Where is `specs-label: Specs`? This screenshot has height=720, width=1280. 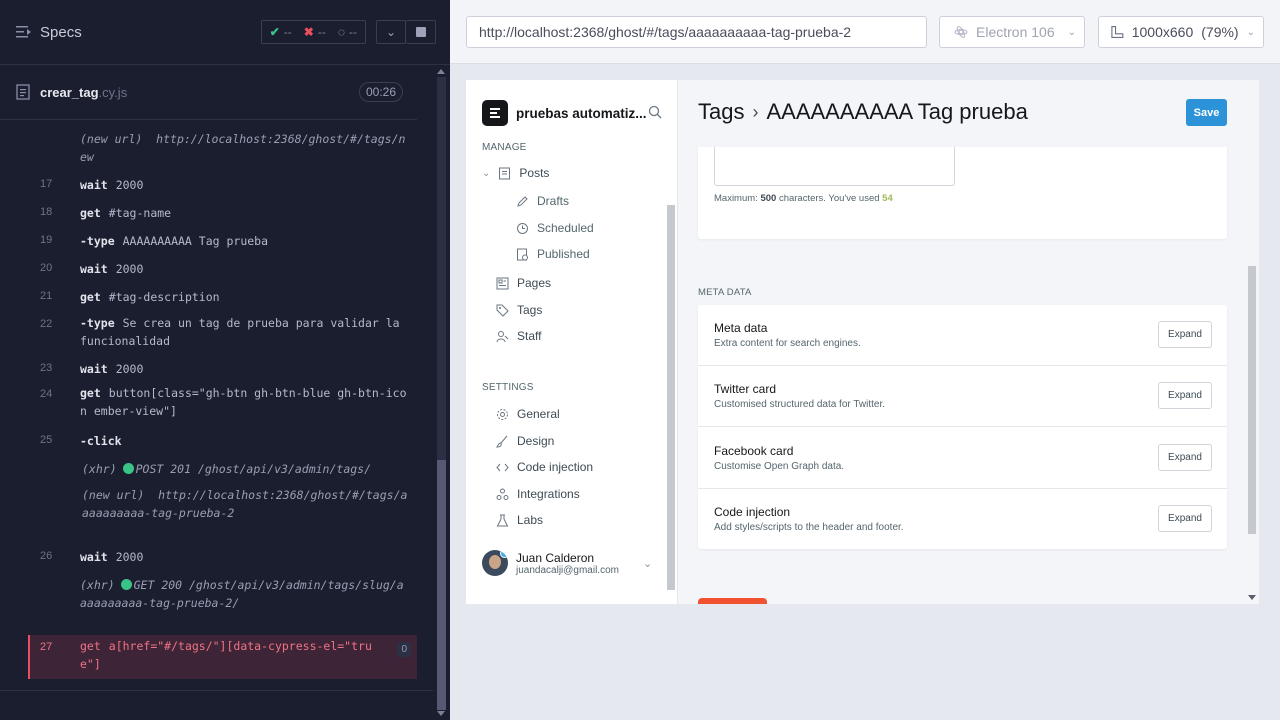
specs-label: Specs is located at coordinates (61, 32).